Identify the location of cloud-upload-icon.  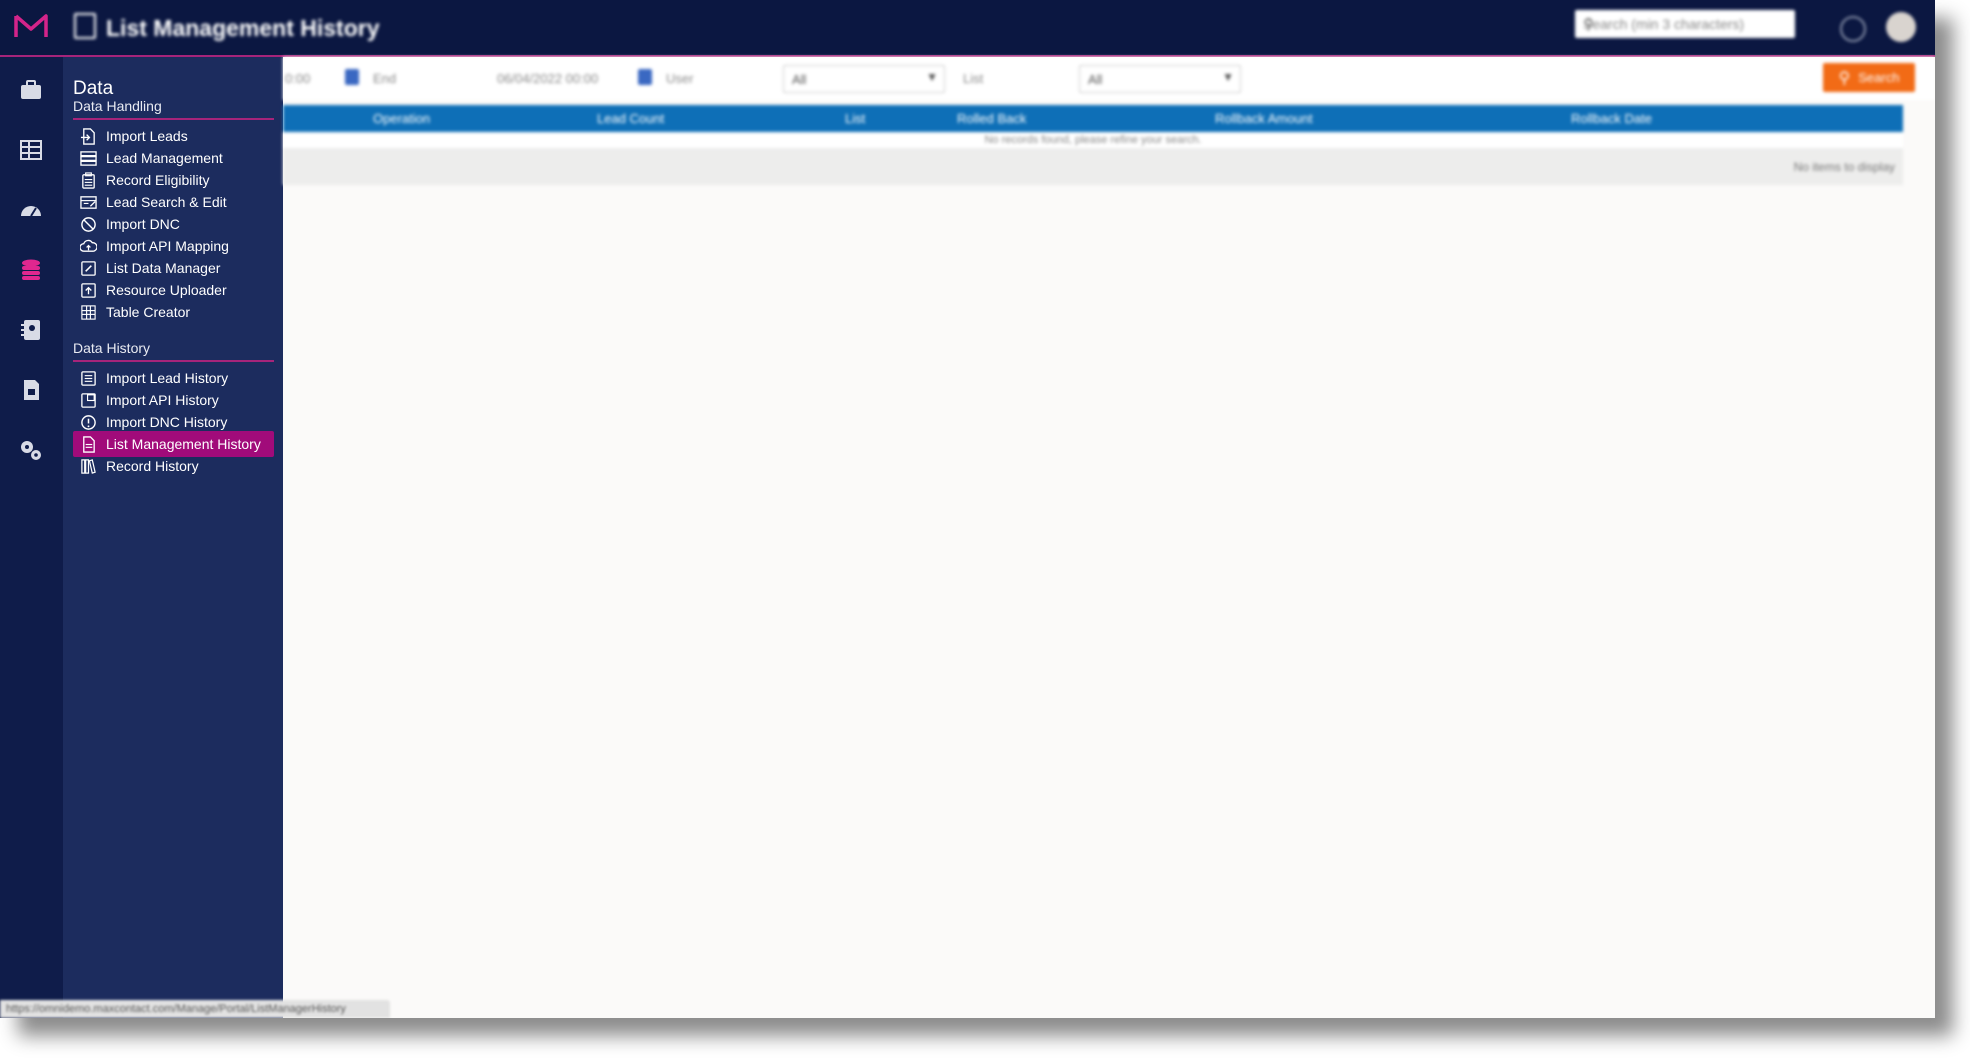
(88, 246).